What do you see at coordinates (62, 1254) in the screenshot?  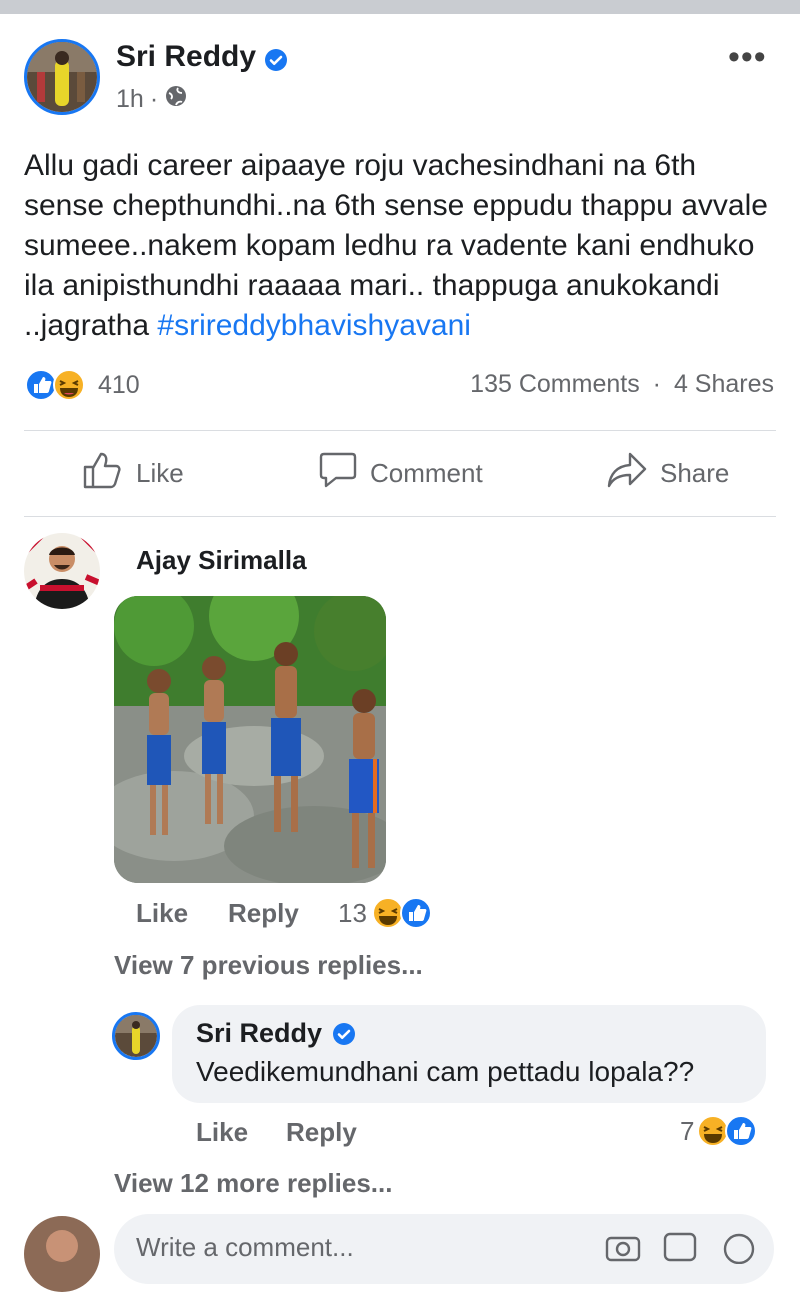 I see `current-user-avatar` at bounding box center [62, 1254].